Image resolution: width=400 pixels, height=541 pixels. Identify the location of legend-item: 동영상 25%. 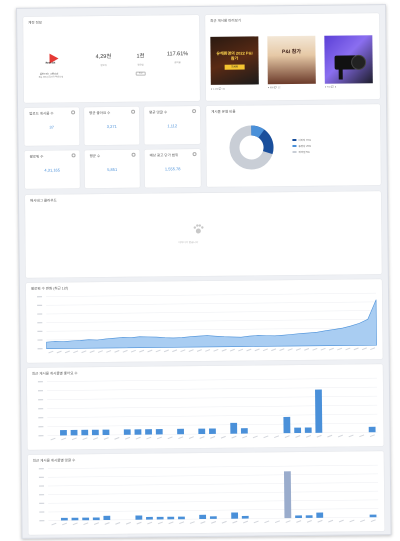
(301, 146).